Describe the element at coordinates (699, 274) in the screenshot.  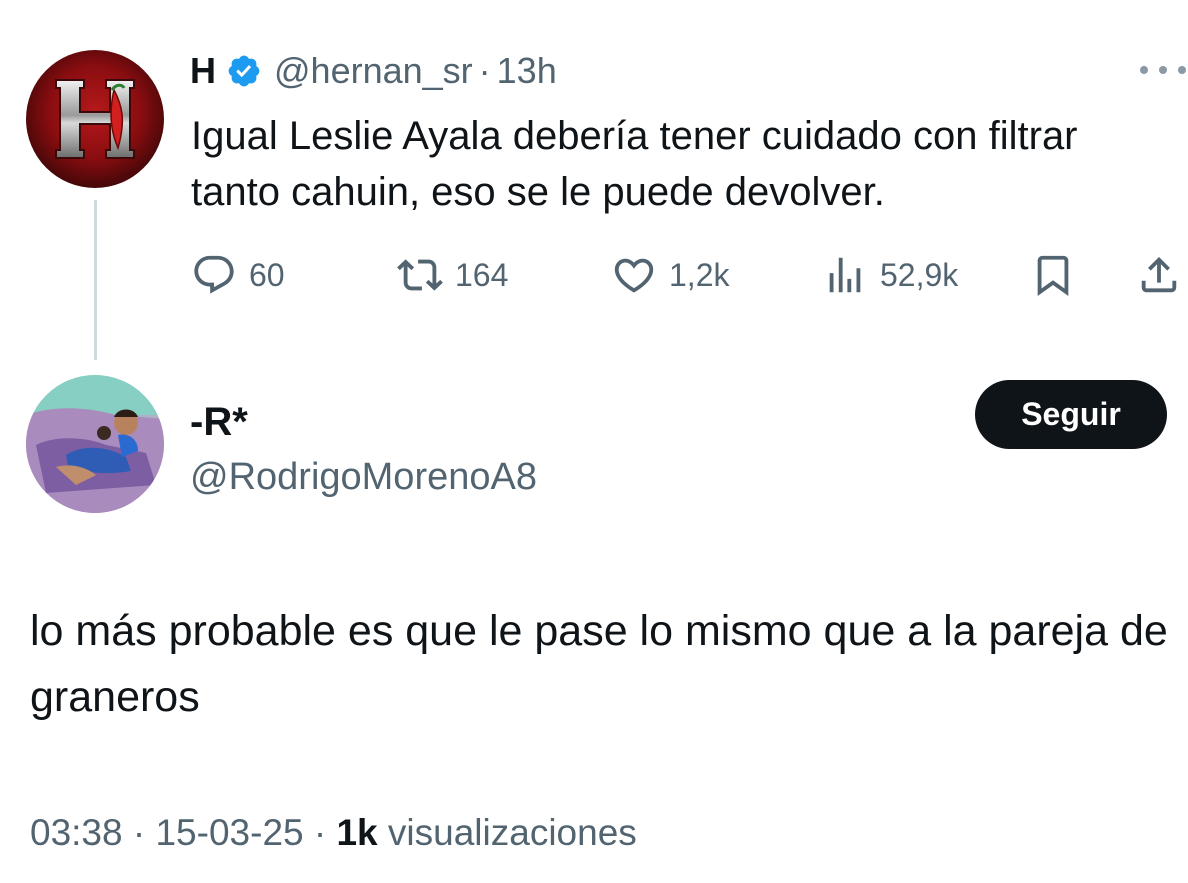
I see `like-count: 1,2k` at that location.